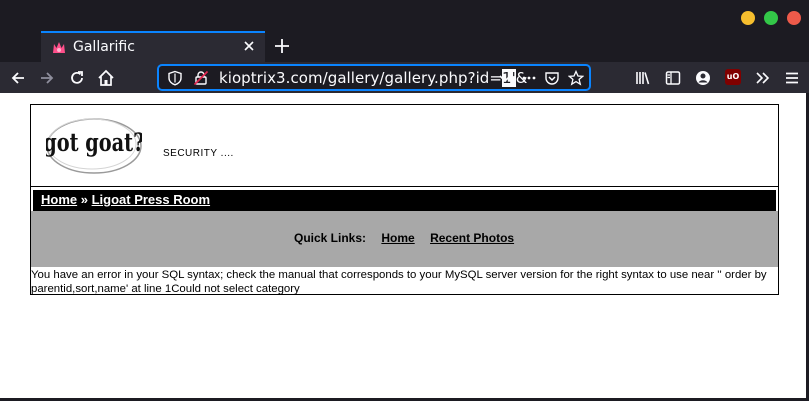 The width and height of the screenshot is (809, 401). What do you see at coordinates (643, 78) in the screenshot?
I see `library-icon` at bounding box center [643, 78].